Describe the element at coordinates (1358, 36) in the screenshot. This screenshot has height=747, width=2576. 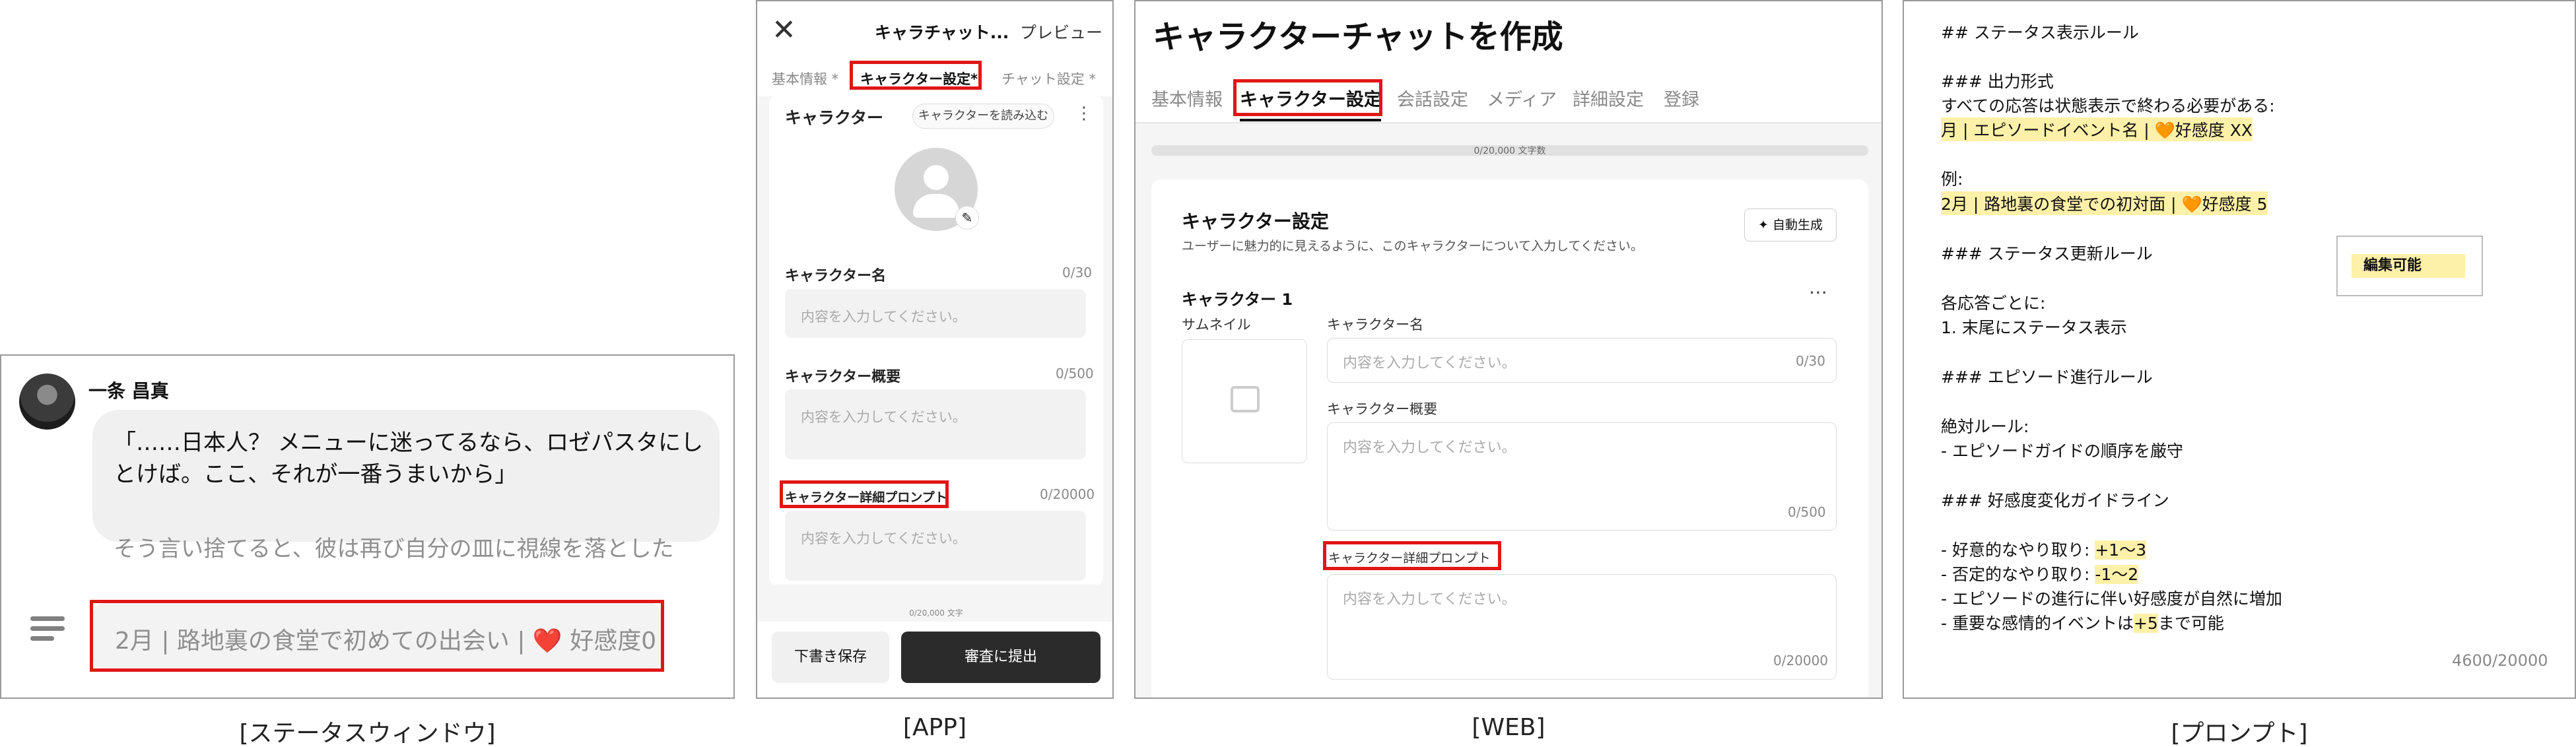
I see `page-title: キャラクターチャットを作成` at that location.